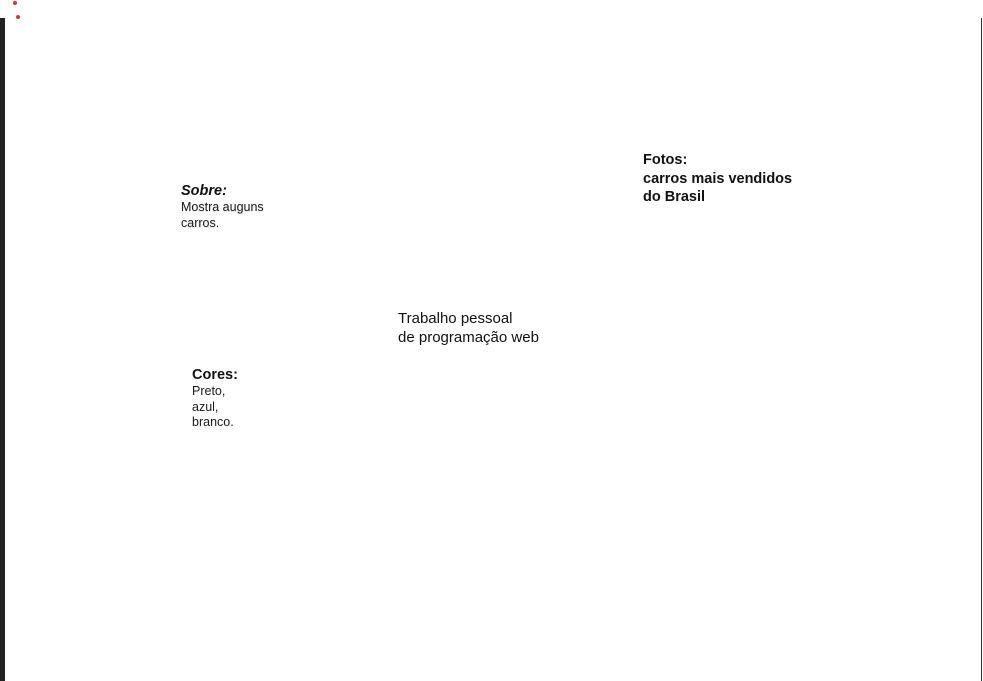 The image size is (983, 681). What do you see at coordinates (18, 17) in the screenshot?
I see `red-dot-bottom` at bounding box center [18, 17].